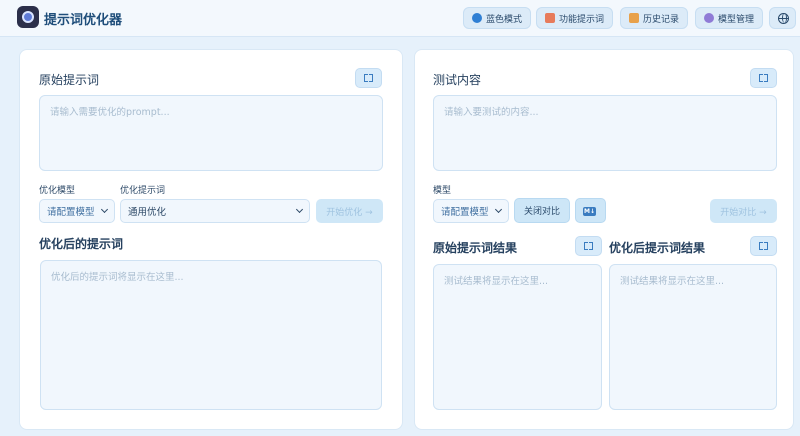 The height and width of the screenshot is (436, 800). What do you see at coordinates (661, 19) in the screenshot?
I see `history-label: 历史记录` at bounding box center [661, 19].